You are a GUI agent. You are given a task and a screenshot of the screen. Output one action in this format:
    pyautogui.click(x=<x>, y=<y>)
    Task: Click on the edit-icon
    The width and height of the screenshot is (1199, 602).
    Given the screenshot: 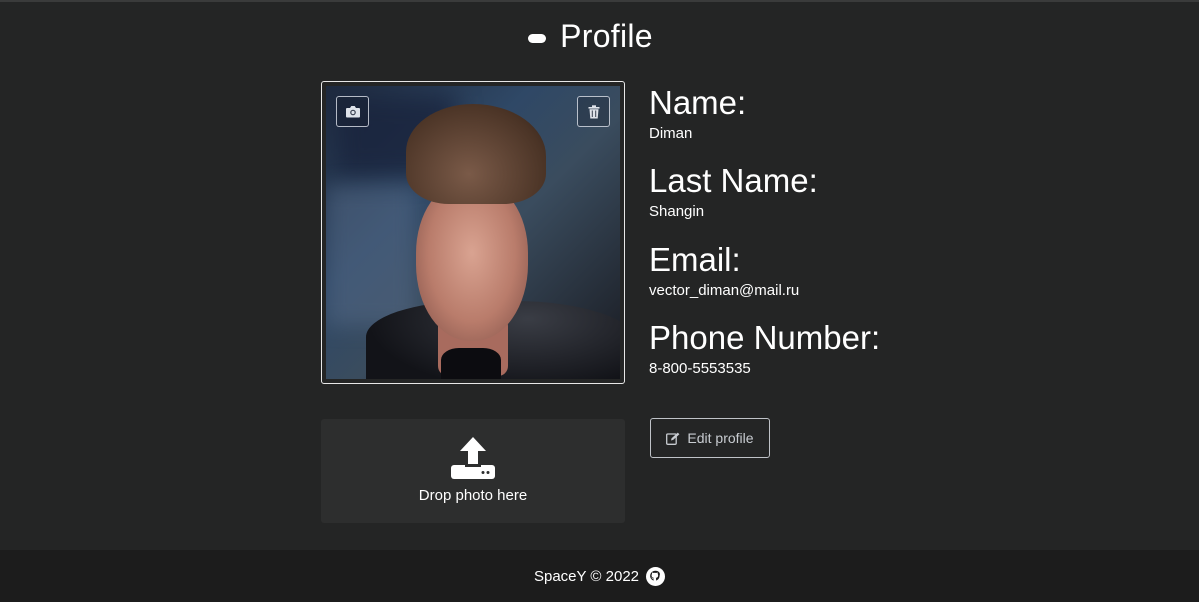 What is the action you would take?
    pyautogui.click(x=673, y=438)
    